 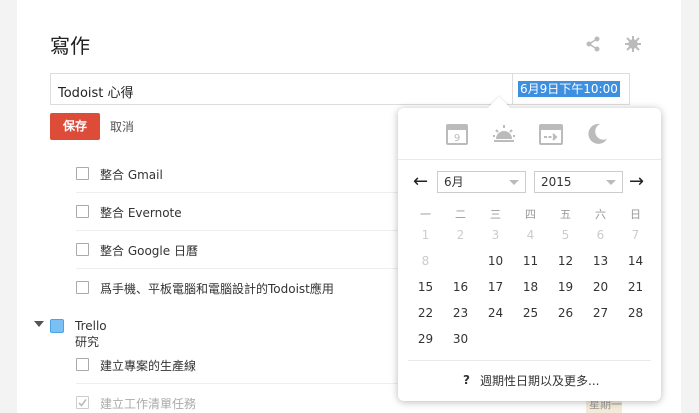 What do you see at coordinates (460, 214) in the screenshot?
I see `weekday-label: 二` at bounding box center [460, 214].